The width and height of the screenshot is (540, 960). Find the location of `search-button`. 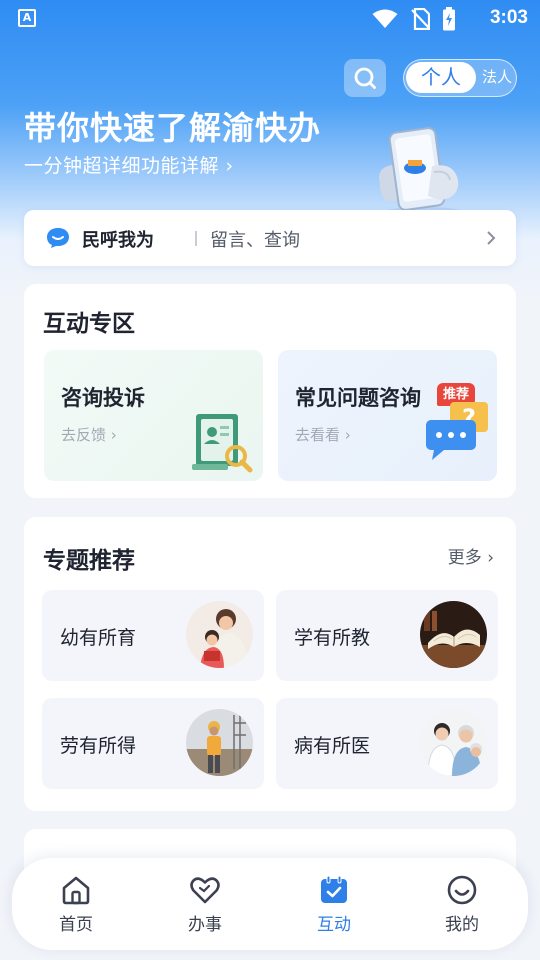

search-button is located at coordinates (365, 78).